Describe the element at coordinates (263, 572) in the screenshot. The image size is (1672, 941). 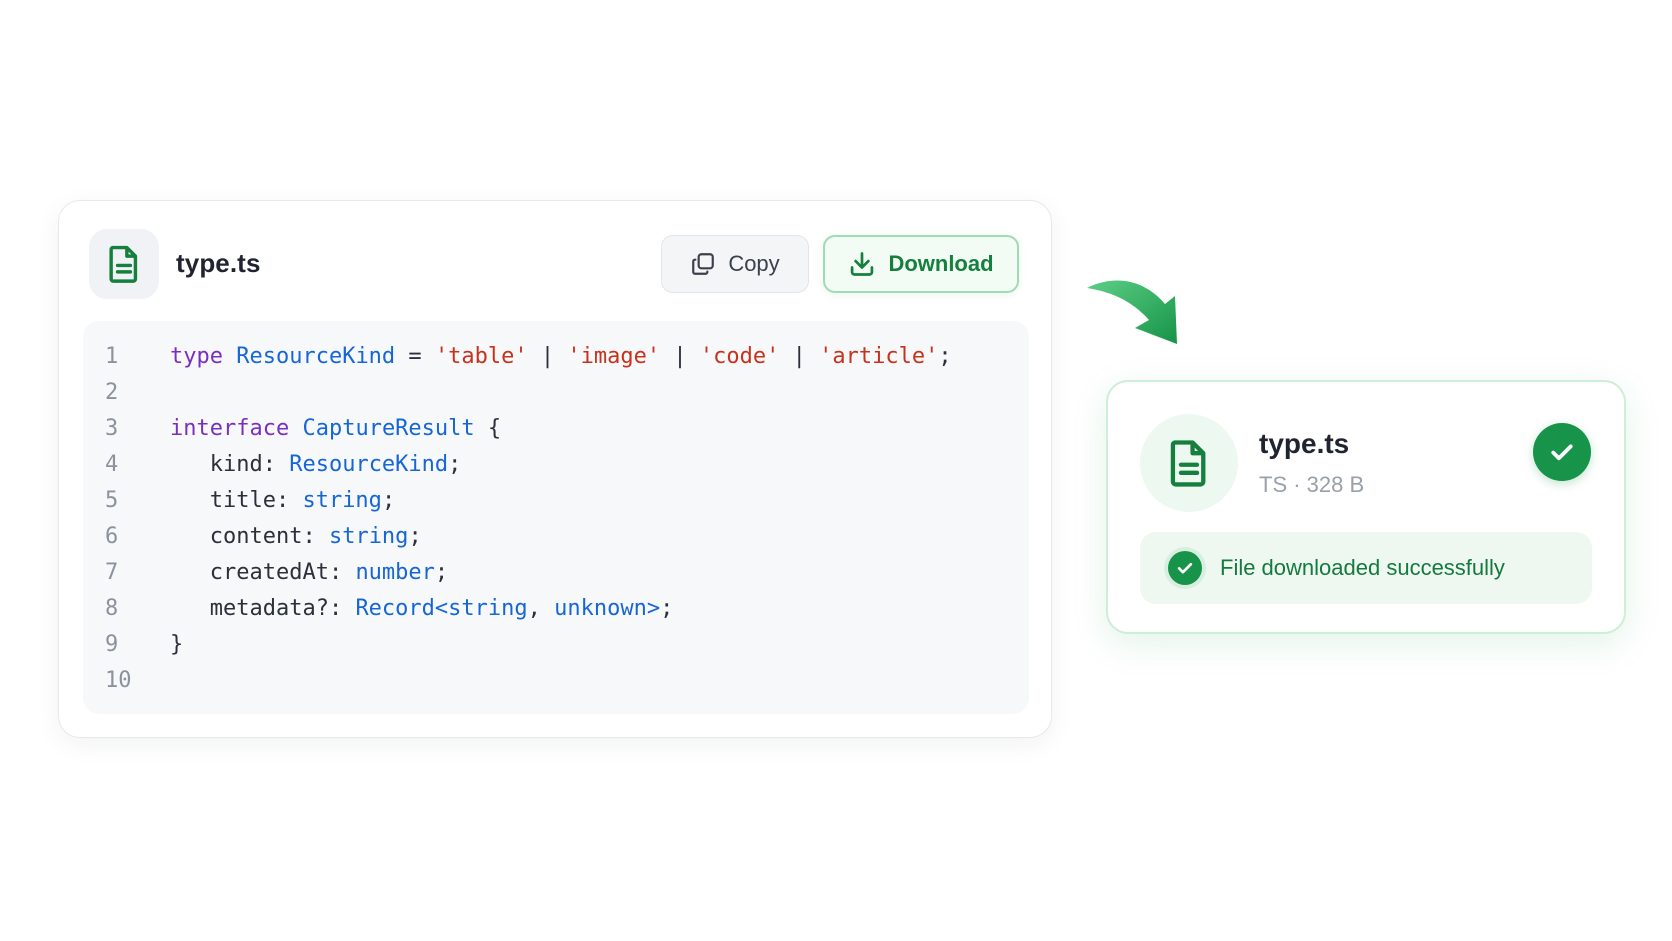
I see `code-token: createdAt:` at that location.